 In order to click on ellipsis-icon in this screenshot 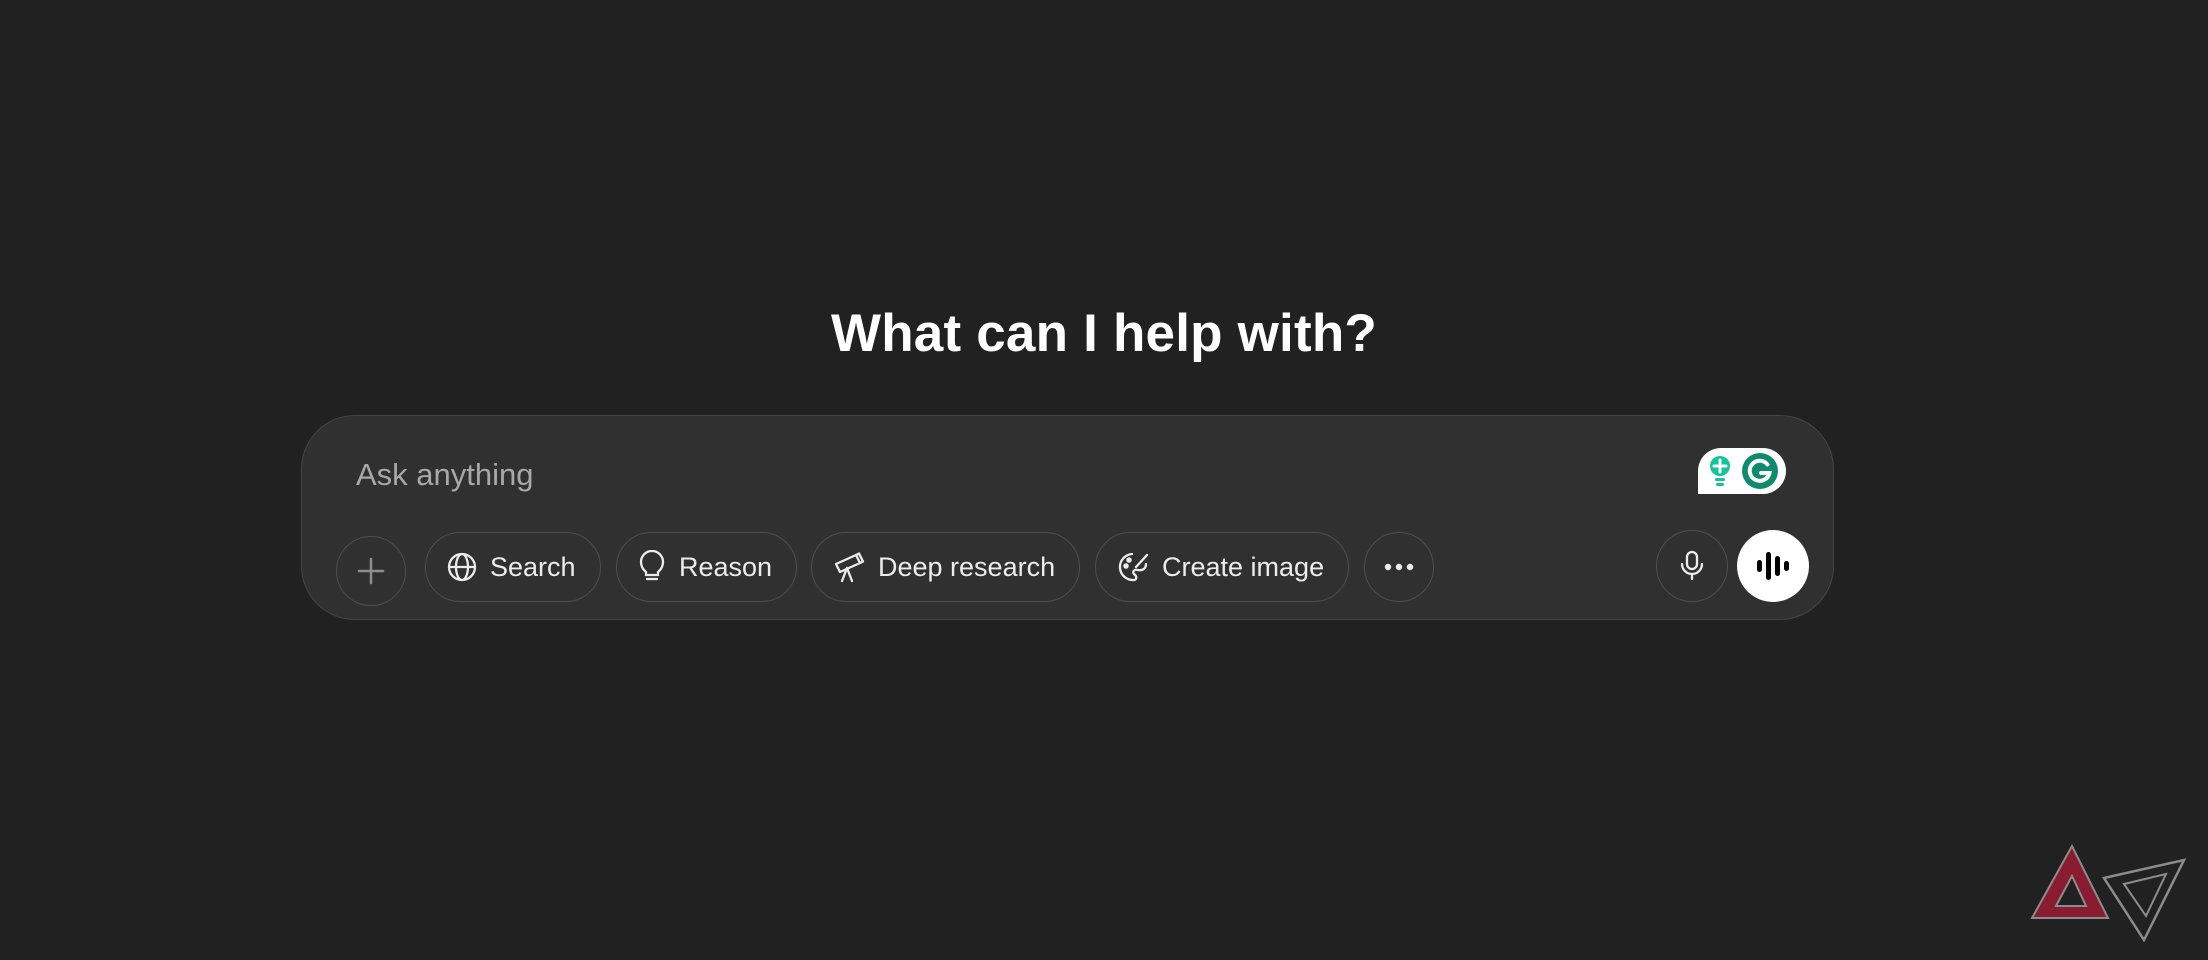, I will do `click(1399, 567)`.